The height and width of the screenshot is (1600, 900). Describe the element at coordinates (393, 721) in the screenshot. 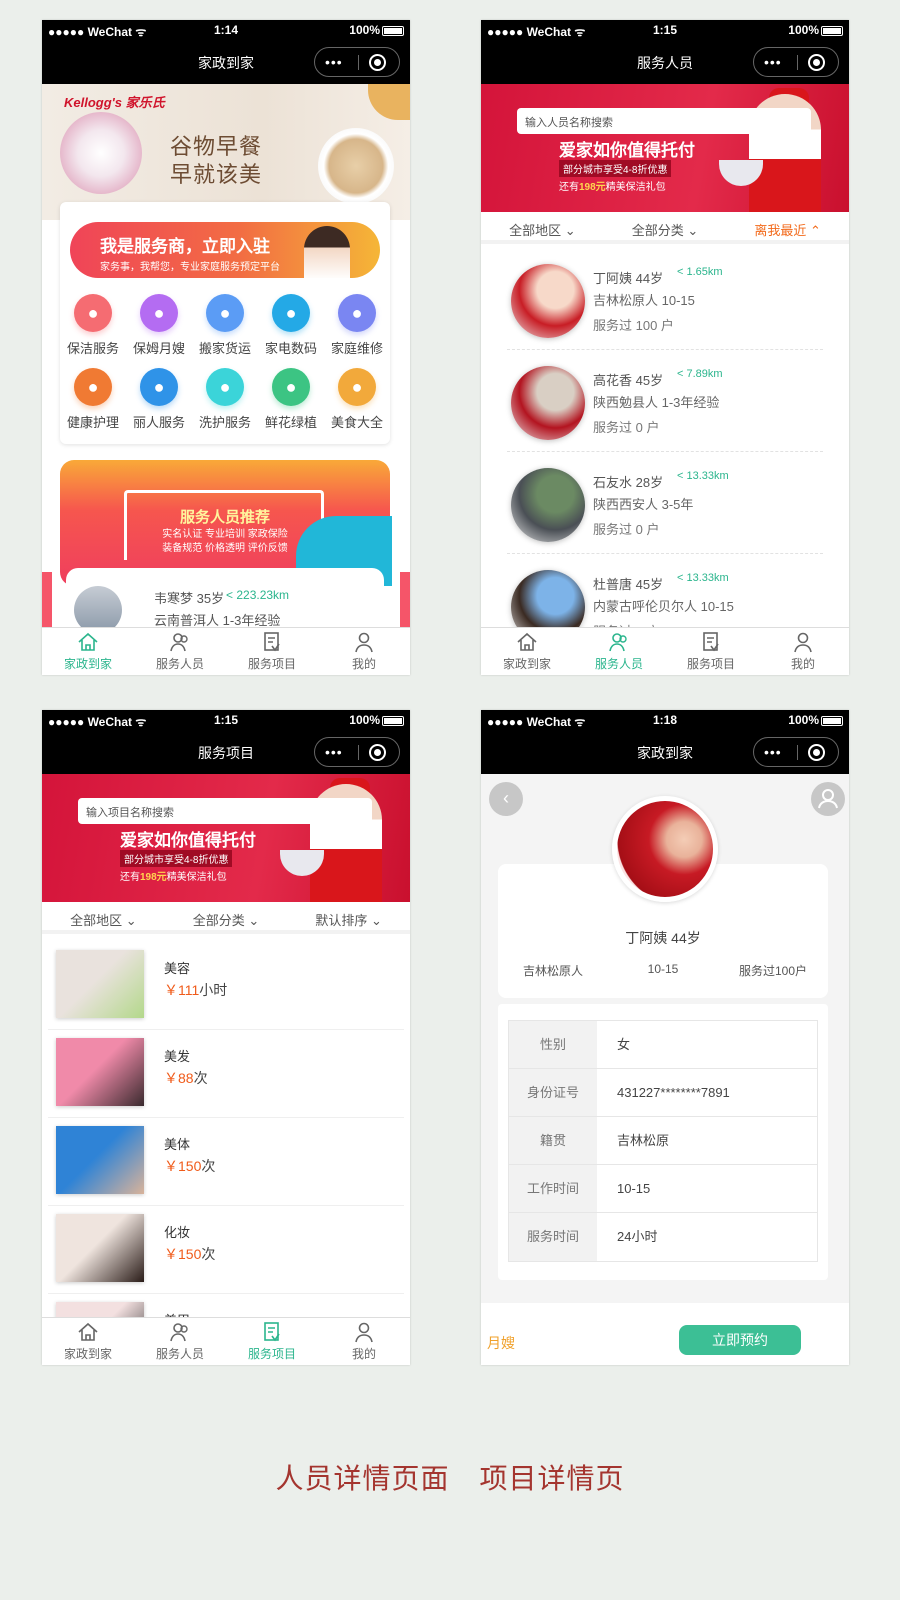

I see `battery-icon` at that location.